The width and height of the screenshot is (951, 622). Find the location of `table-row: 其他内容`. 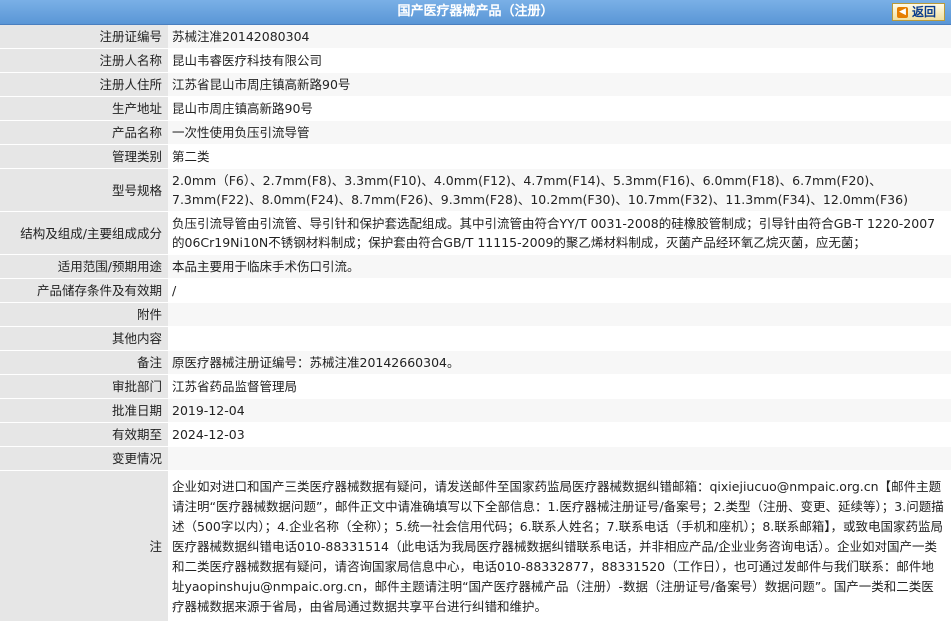

table-row: 其他内容 is located at coordinates (475, 338).